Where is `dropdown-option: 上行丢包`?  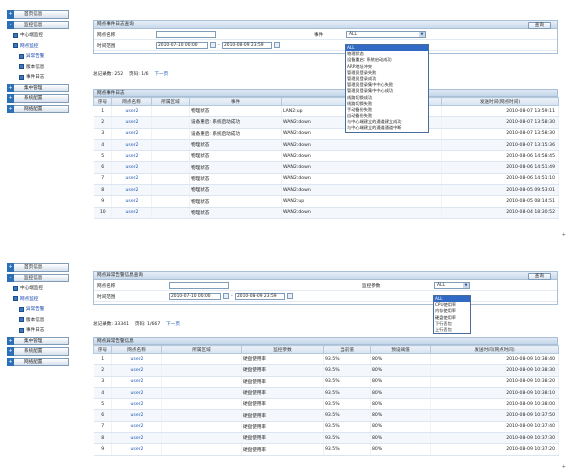
dropdown-option: 上行丢包 is located at coordinates (452, 330).